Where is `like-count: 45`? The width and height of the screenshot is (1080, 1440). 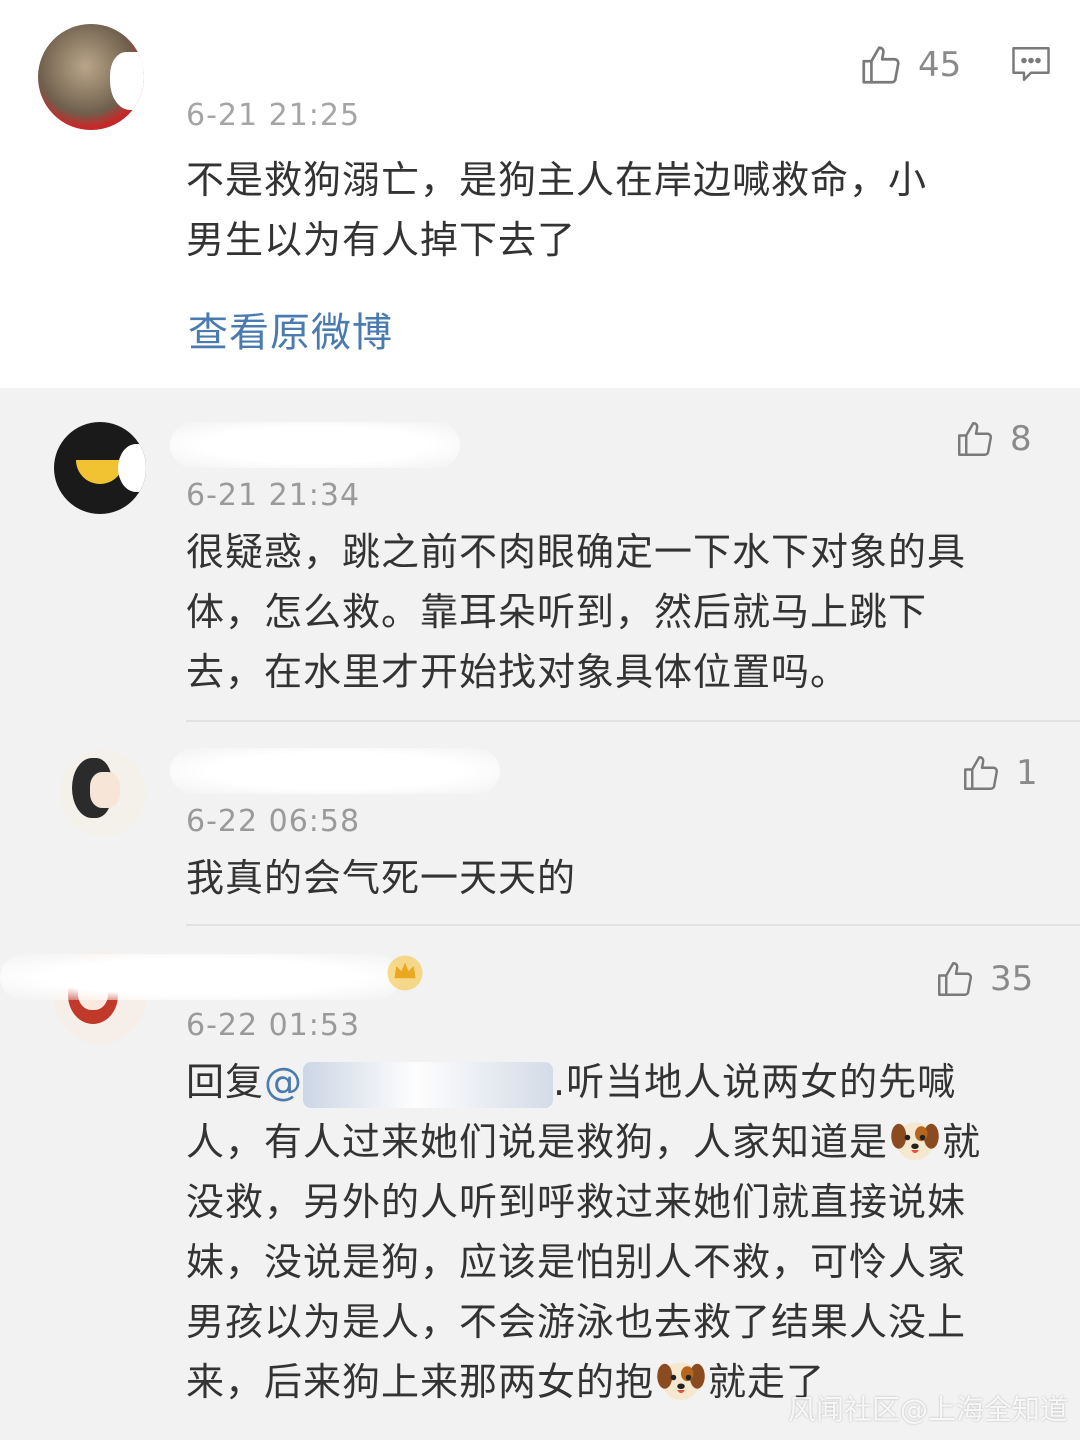
like-count: 45 is located at coordinates (940, 65).